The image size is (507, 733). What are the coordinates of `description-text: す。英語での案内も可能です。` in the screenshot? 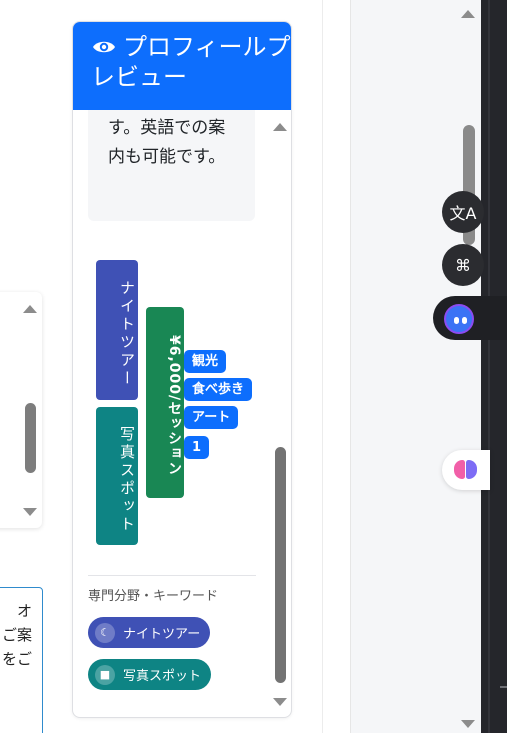 It's located at (167, 142).